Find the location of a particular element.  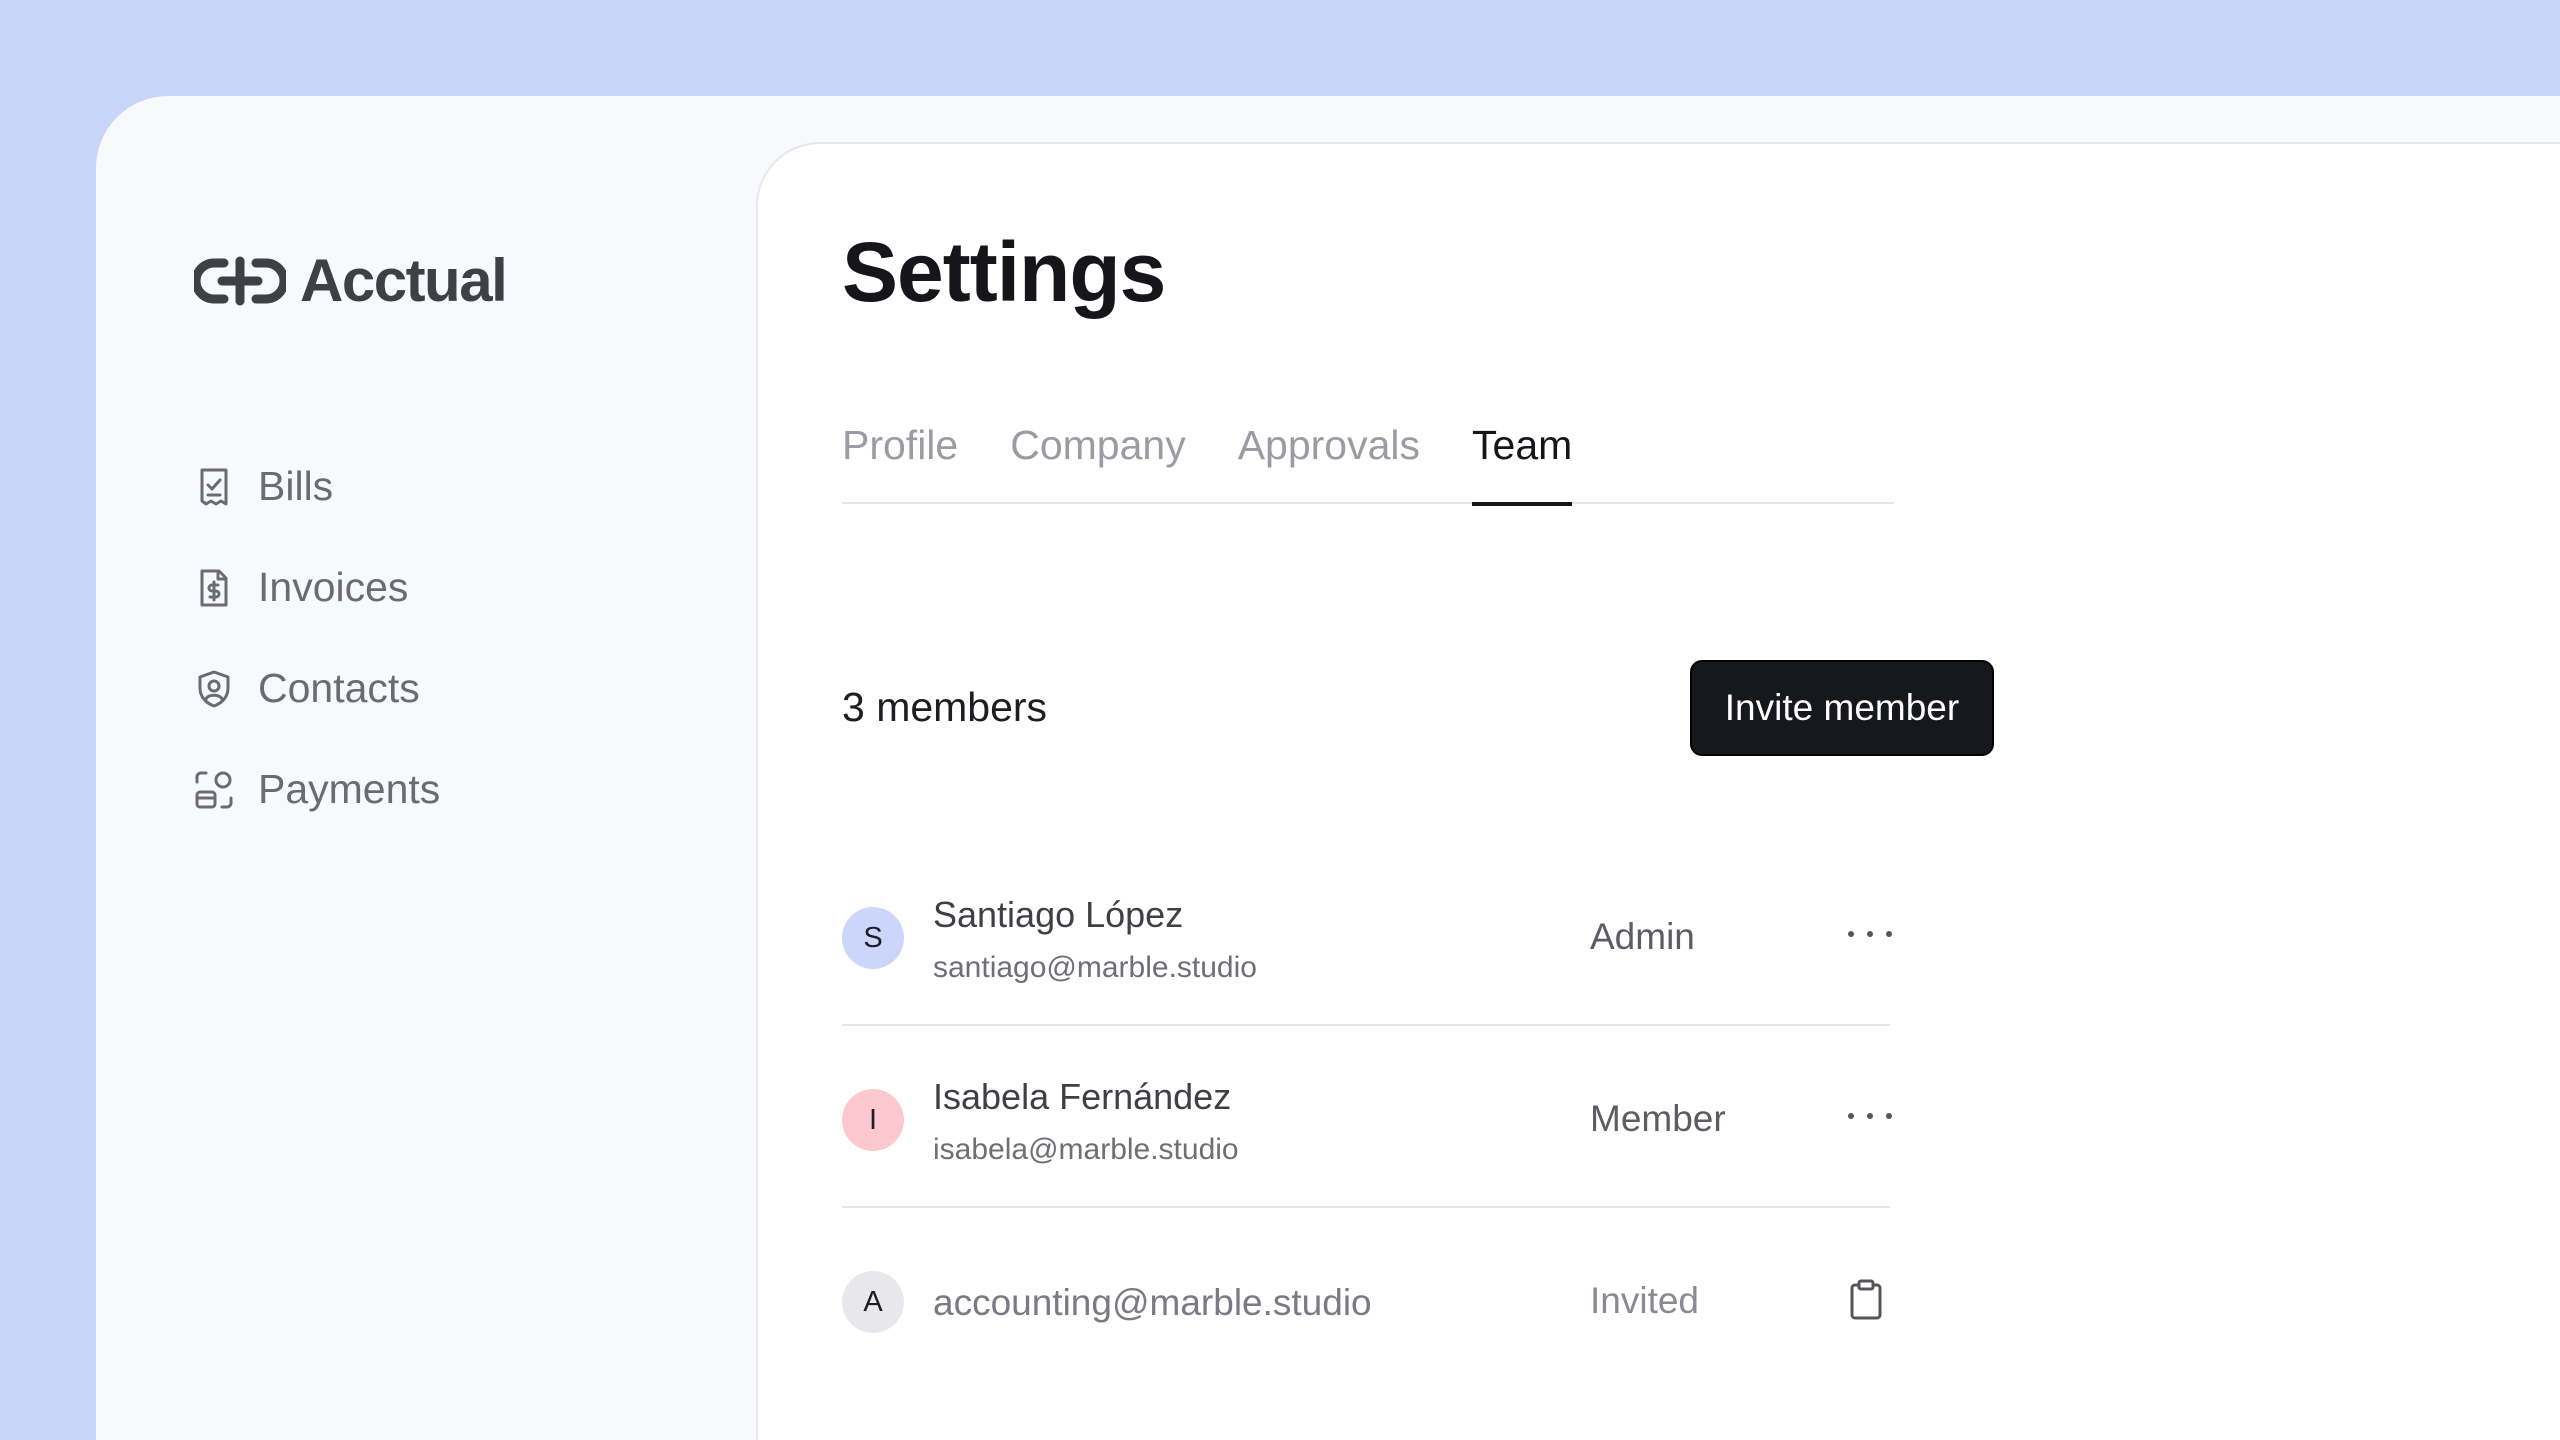

invite-member-button: Invite member is located at coordinates (1842, 708).